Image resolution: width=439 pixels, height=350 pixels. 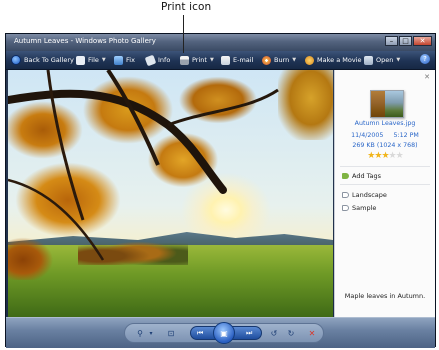 I want to click on burn-menu: Burn ▼, so click(x=279, y=60).